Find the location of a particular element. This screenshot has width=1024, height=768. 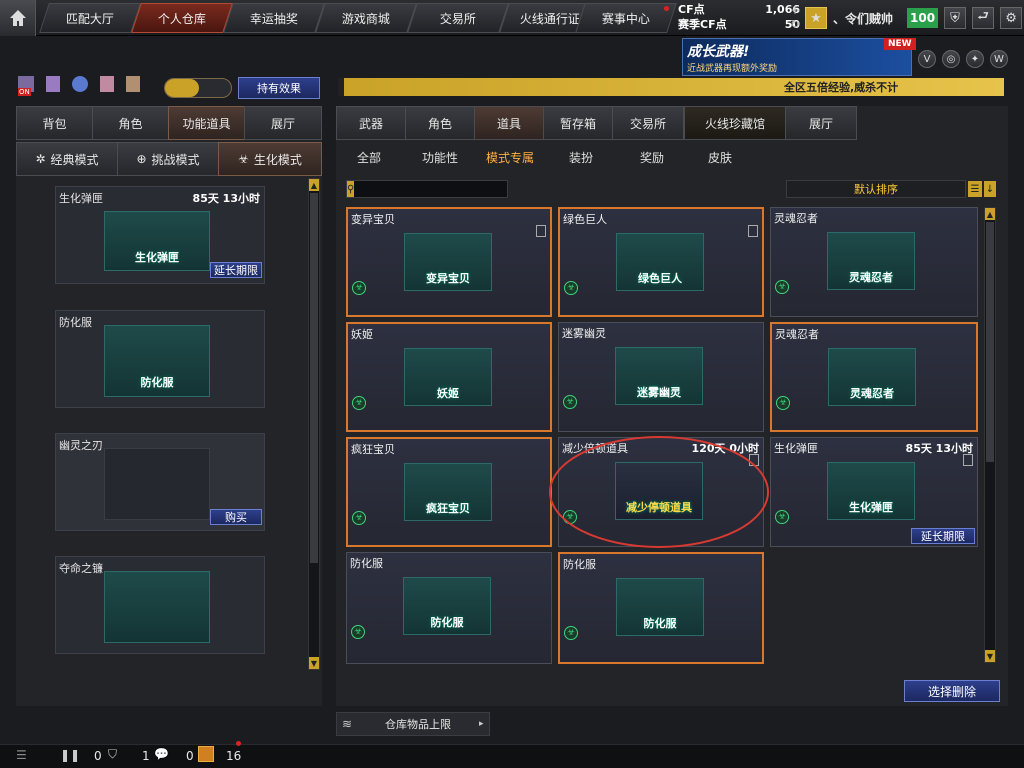

badge-icon-3: ✦ is located at coordinates (975, 59).